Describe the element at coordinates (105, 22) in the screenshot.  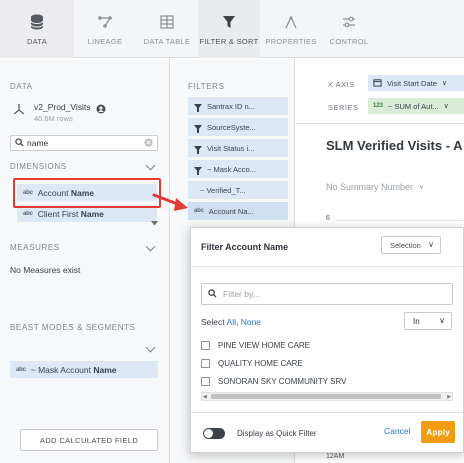
I see `lineage-icon` at that location.